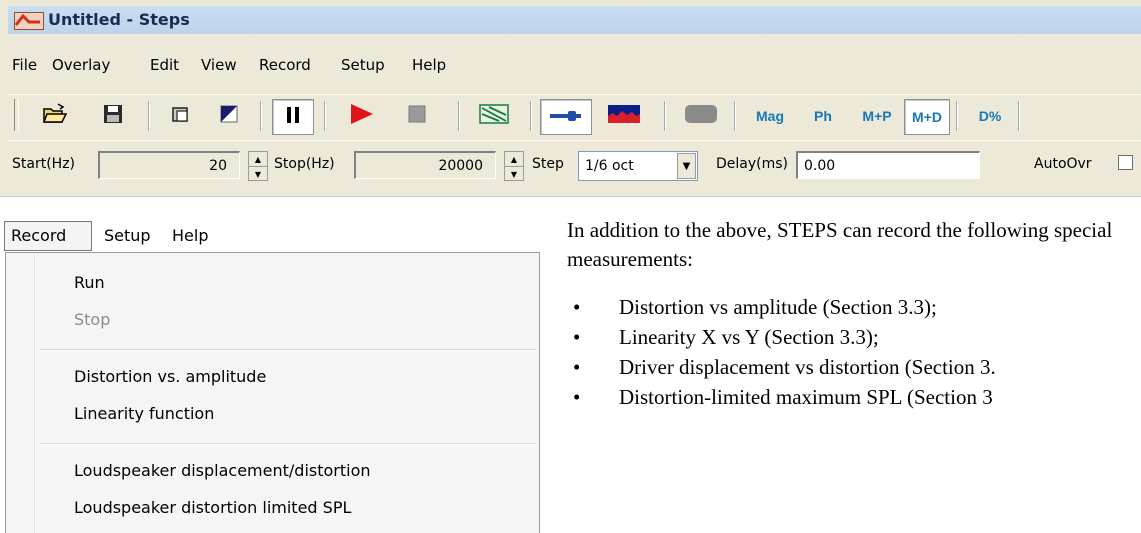 The height and width of the screenshot is (533, 1141). Describe the element at coordinates (285, 65) in the screenshot. I see `menu-record: Record` at that location.